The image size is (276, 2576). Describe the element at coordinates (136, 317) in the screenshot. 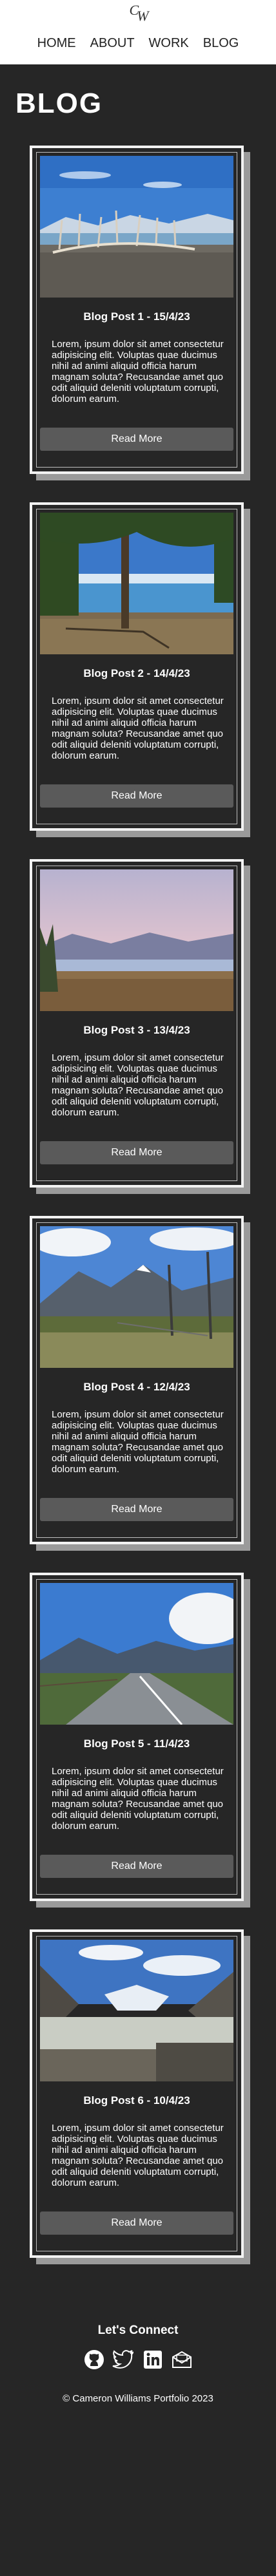

I see `blog-post-title: Blog Post 1 - 15/4/23` at that location.